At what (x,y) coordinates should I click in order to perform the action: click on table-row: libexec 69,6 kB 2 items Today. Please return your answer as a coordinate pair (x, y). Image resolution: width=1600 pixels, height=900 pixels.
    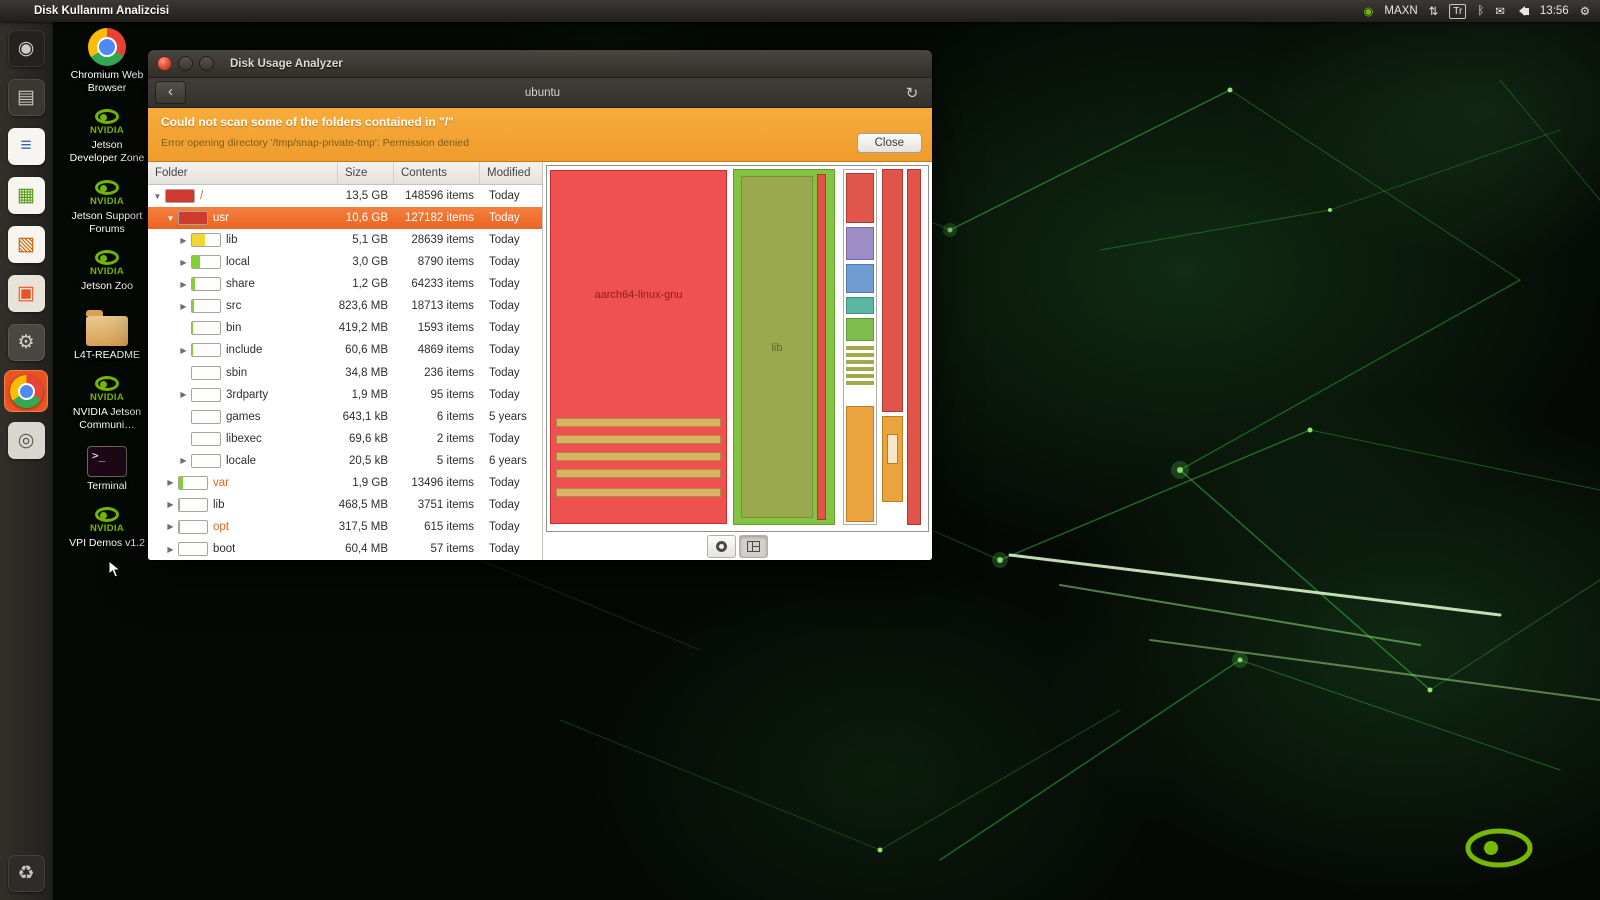
    Looking at the image, I should click on (345, 439).